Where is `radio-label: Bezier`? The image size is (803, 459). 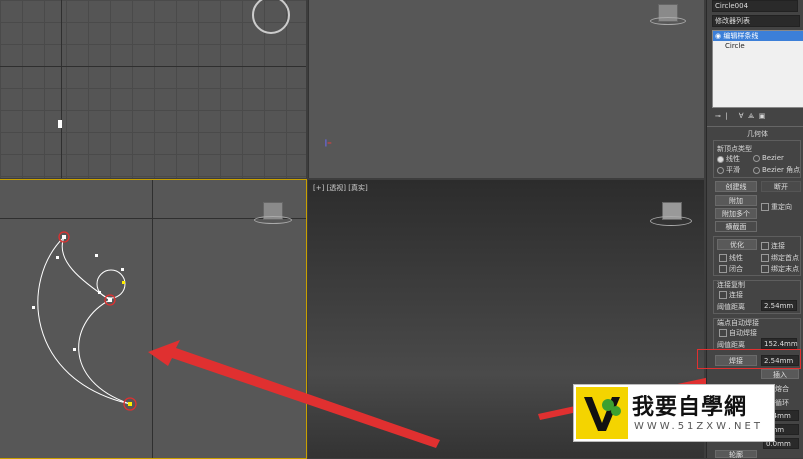 radio-label: Bezier is located at coordinates (773, 158).